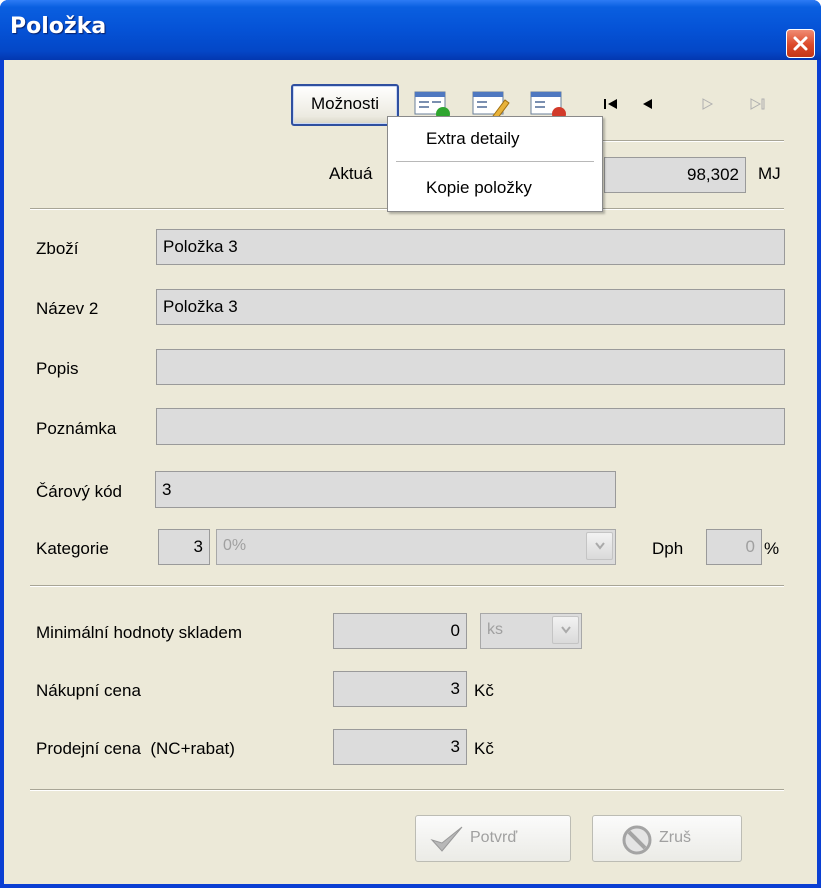 This screenshot has height=888, width=821. I want to click on menu-item-extra-details: Extra detaily, so click(473, 139).